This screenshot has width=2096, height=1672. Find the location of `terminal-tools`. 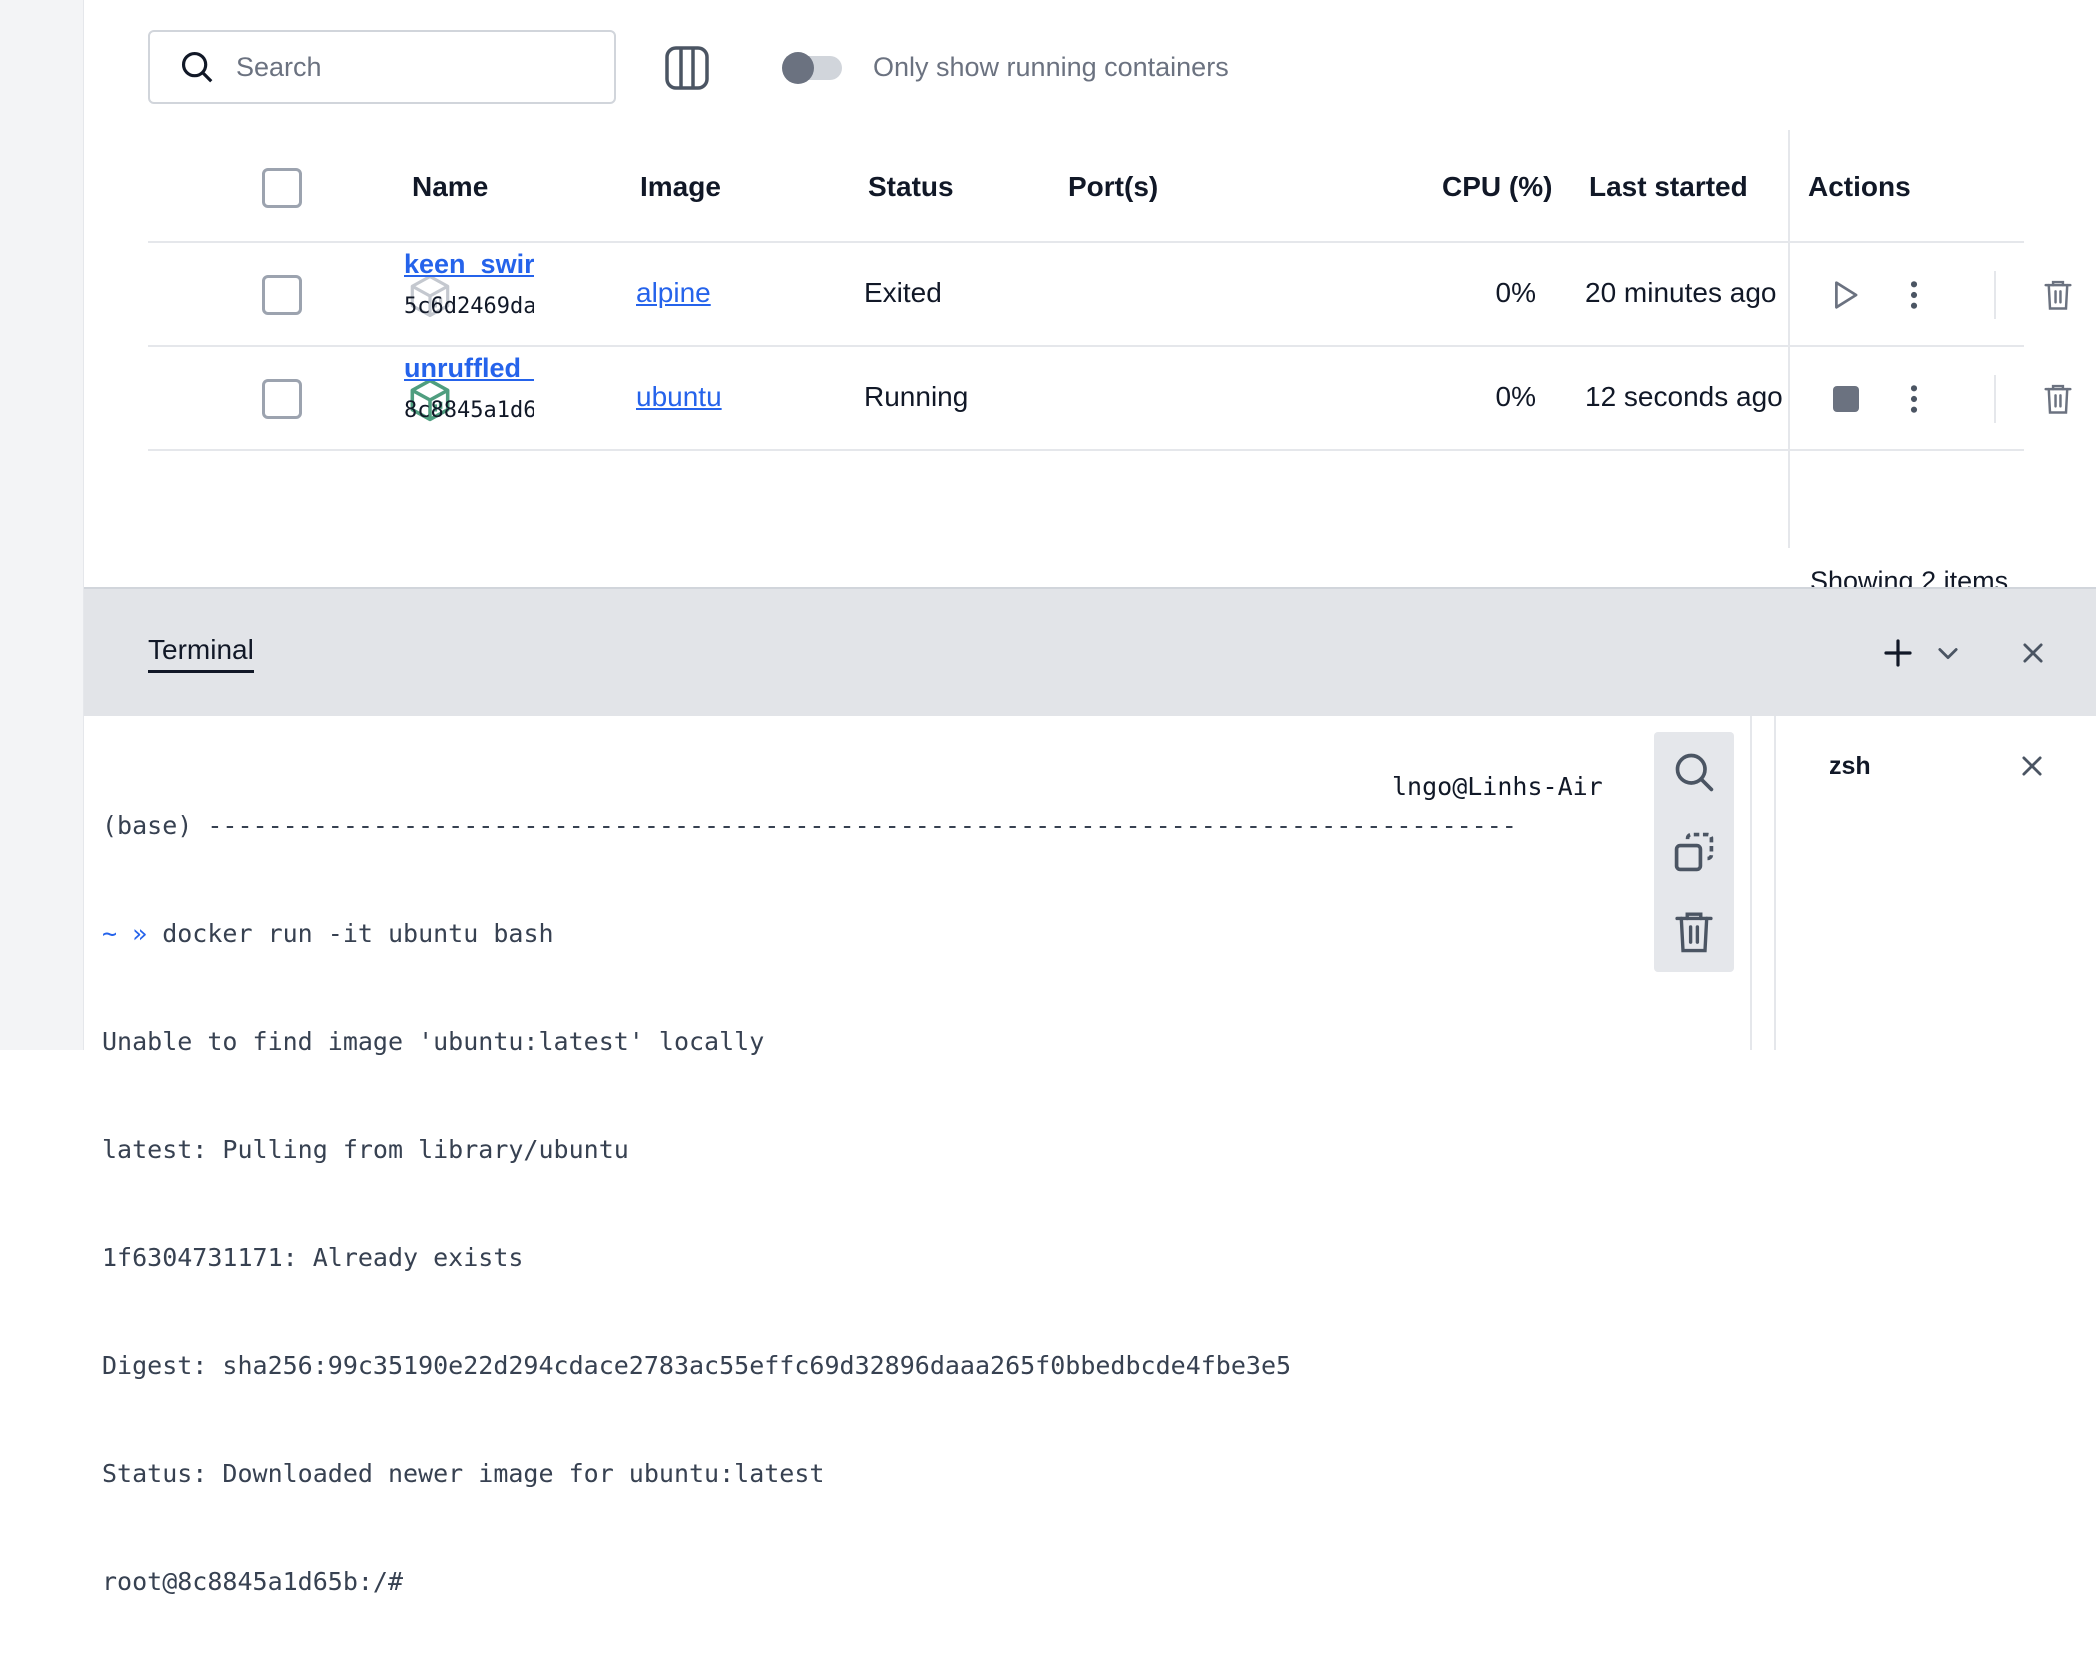

terminal-tools is located at coordinates (1694, 852).